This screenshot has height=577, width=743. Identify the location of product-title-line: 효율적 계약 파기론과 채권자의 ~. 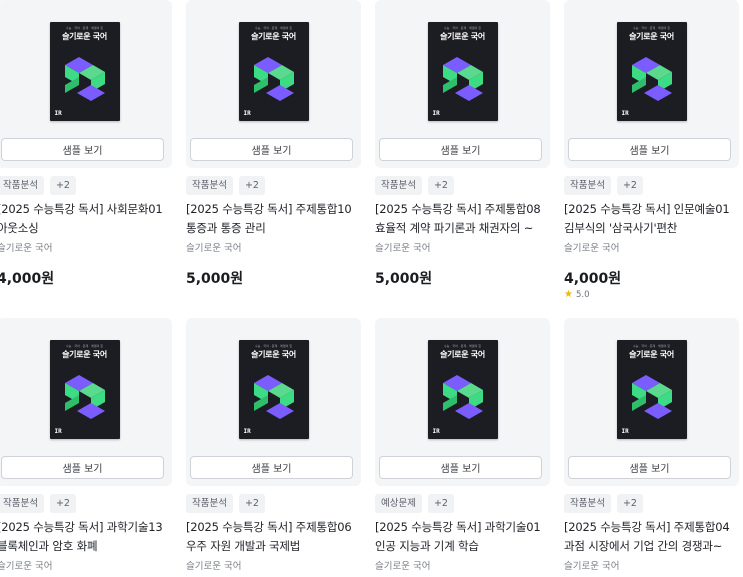
(454, 228).